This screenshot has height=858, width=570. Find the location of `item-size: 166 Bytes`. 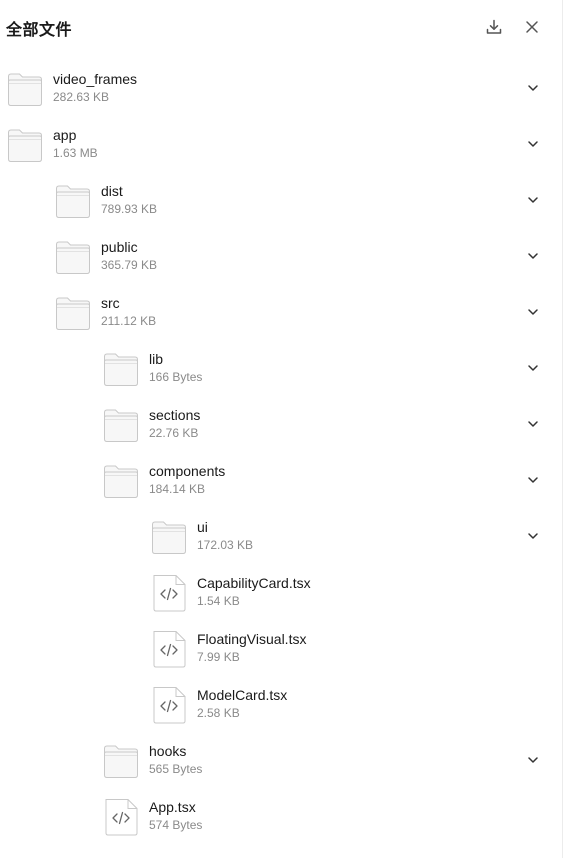

item-size: 166 Bytes is located at coordinates (176, 377).